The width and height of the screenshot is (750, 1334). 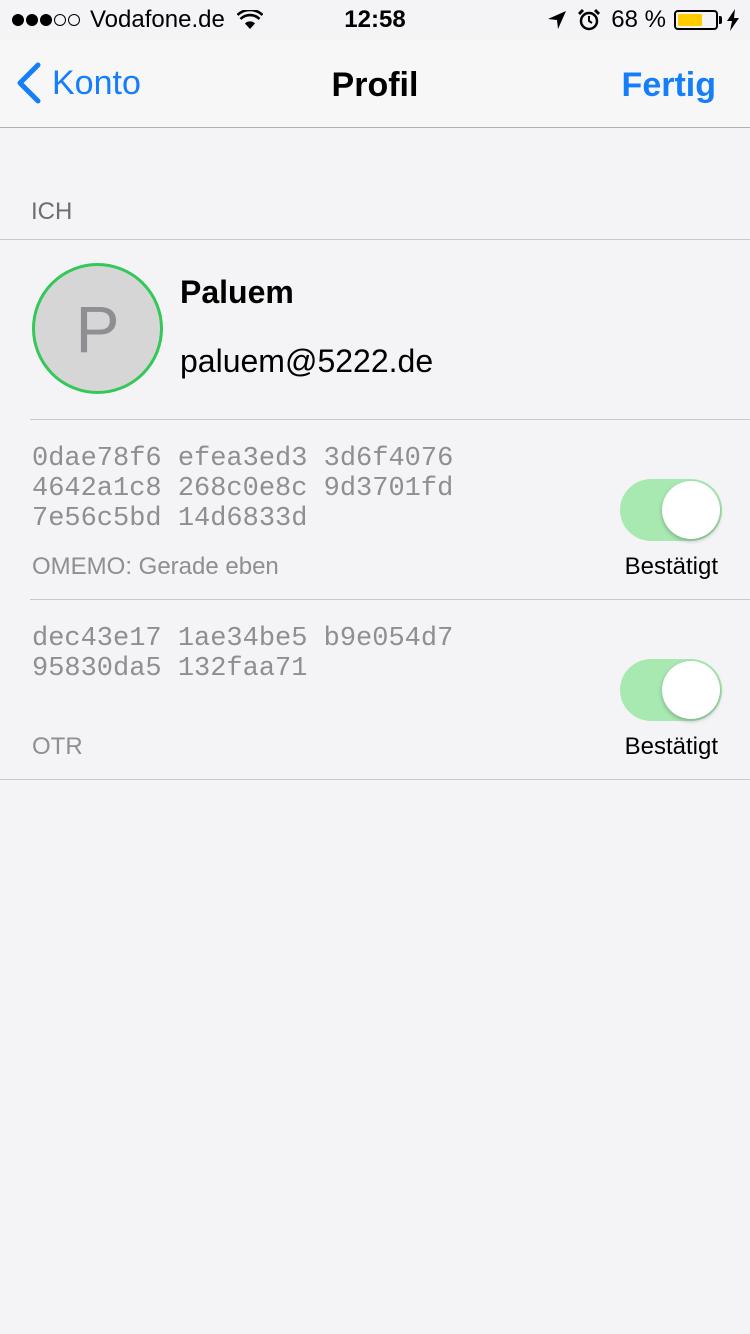 I want to click on profile-name: Paluem, so click(x=237, y=292).